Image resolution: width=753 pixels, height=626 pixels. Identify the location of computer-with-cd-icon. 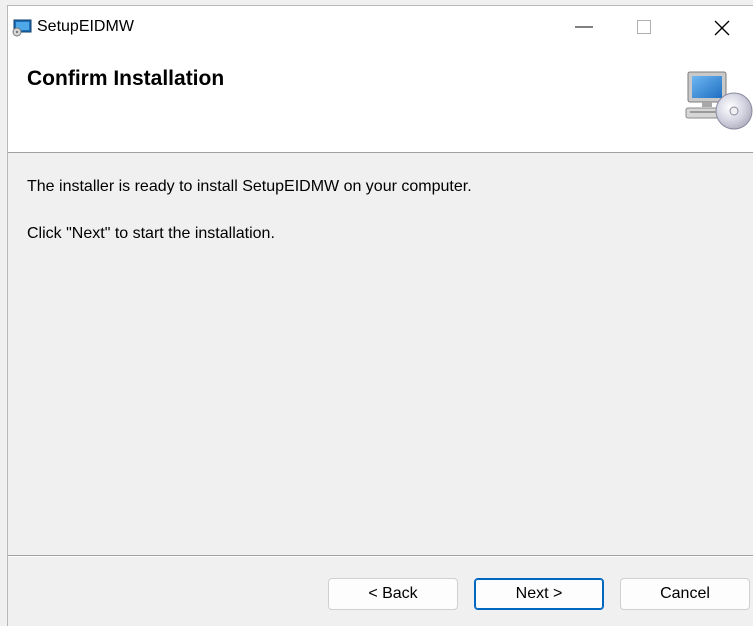
(718, 101).